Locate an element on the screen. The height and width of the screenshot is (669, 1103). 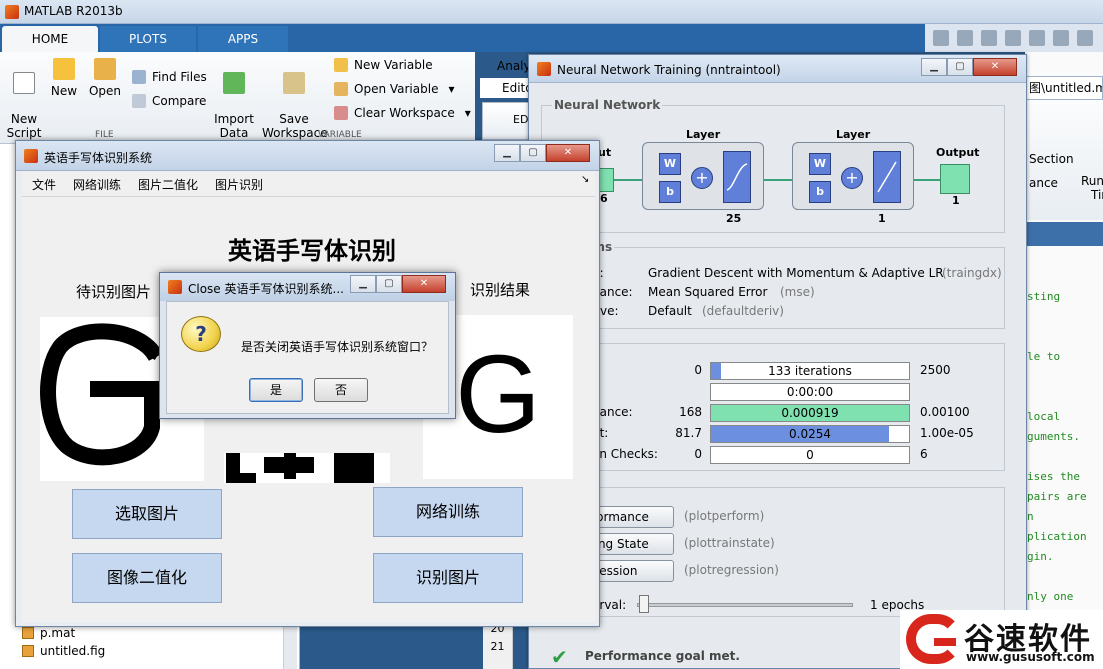
group-variable-label: VARIABLE is located at coordinates (340, 135).